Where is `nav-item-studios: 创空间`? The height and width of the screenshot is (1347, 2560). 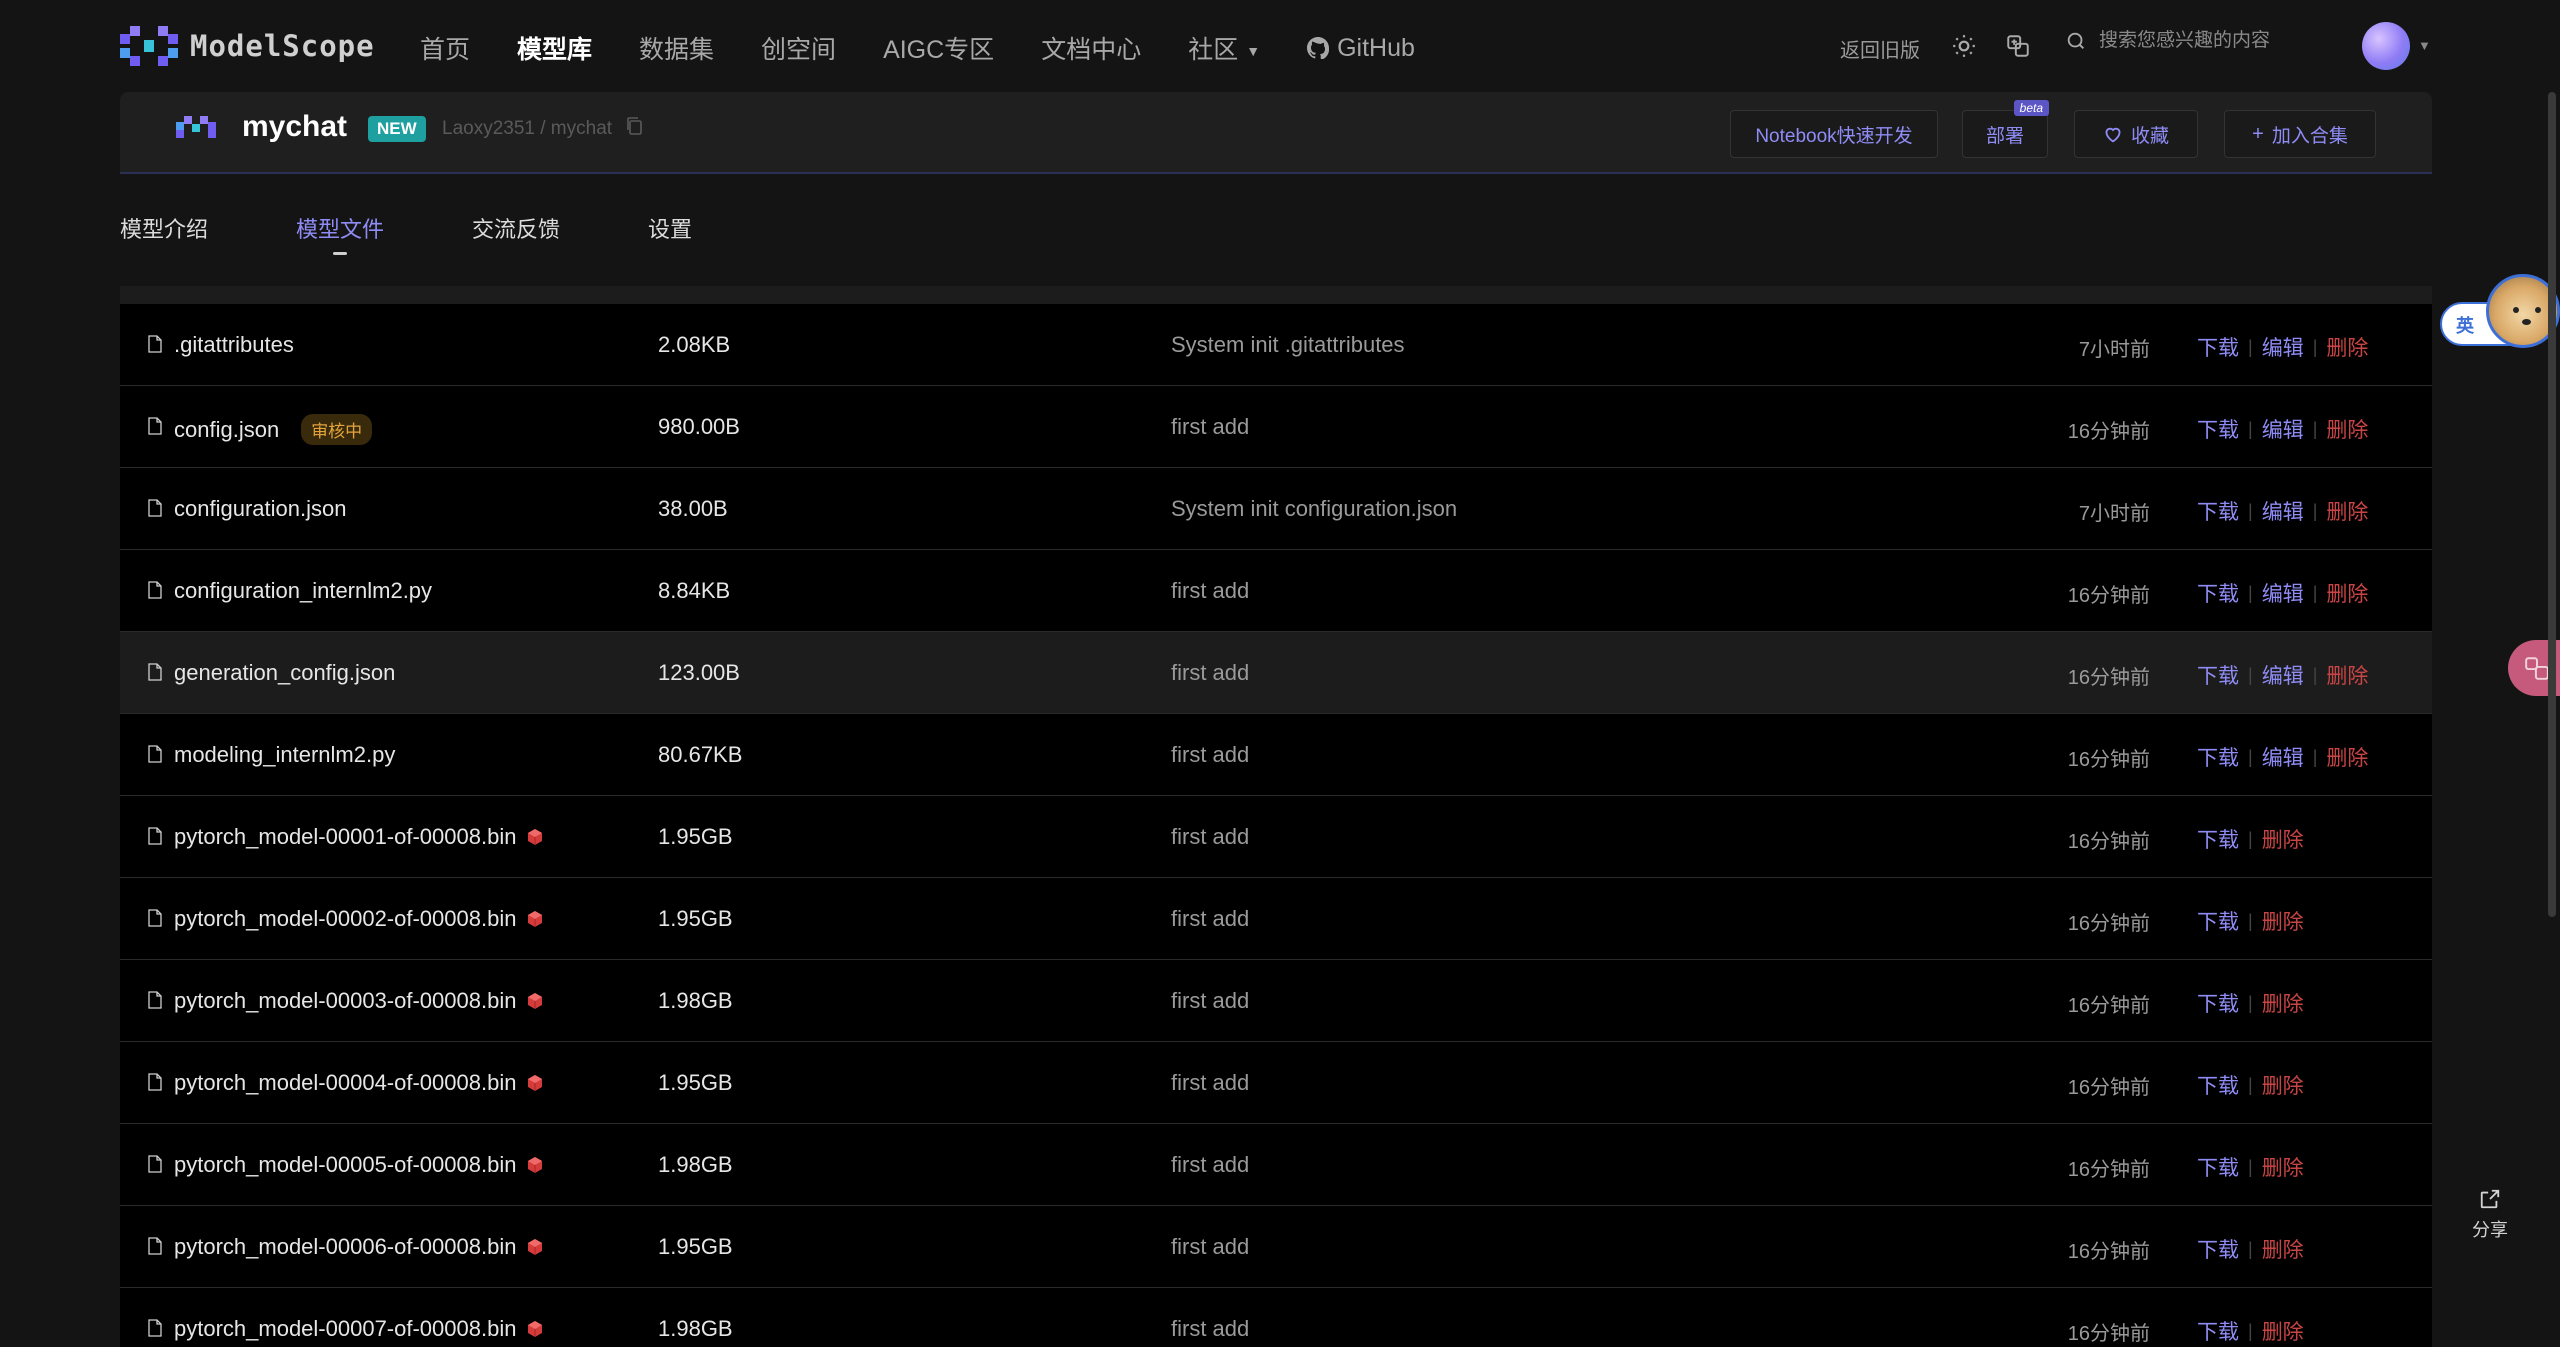 nav-item-studios: 创空间 is located at coordinates (798, 48).